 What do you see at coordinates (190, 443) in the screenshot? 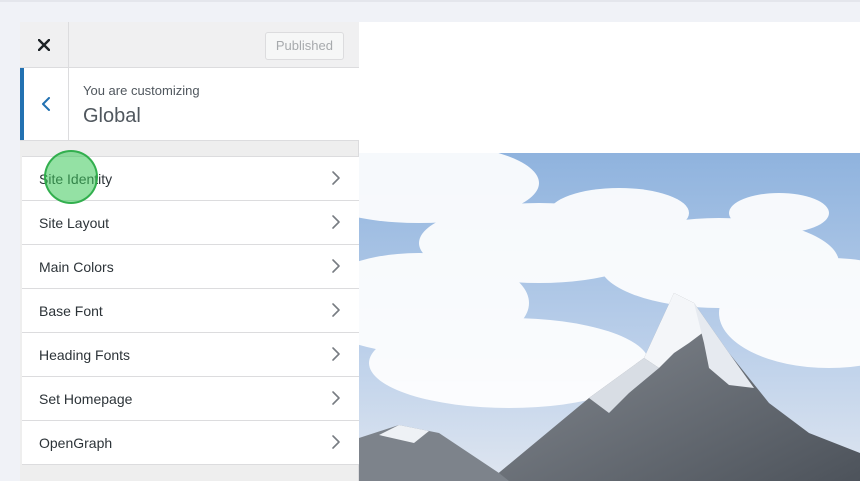
I see `section-opengraph: OpenGraph` at bounding box center [190, 443].